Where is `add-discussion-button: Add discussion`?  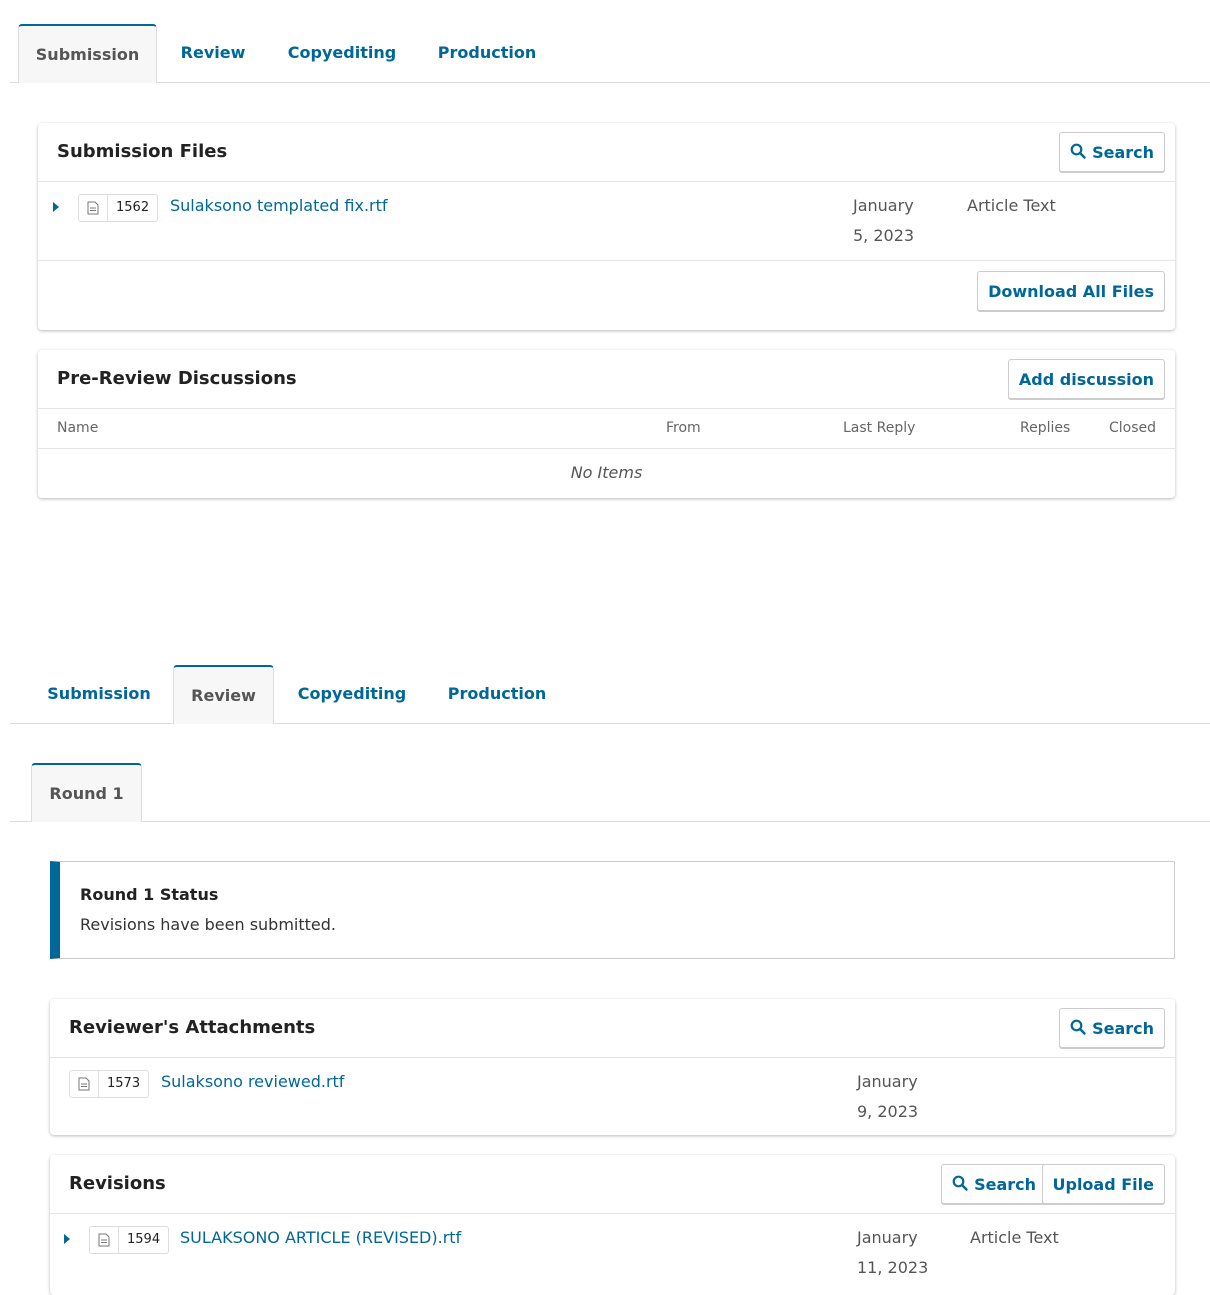
add-discussion-button: Add discussion is located at coordinates (1086, 379).